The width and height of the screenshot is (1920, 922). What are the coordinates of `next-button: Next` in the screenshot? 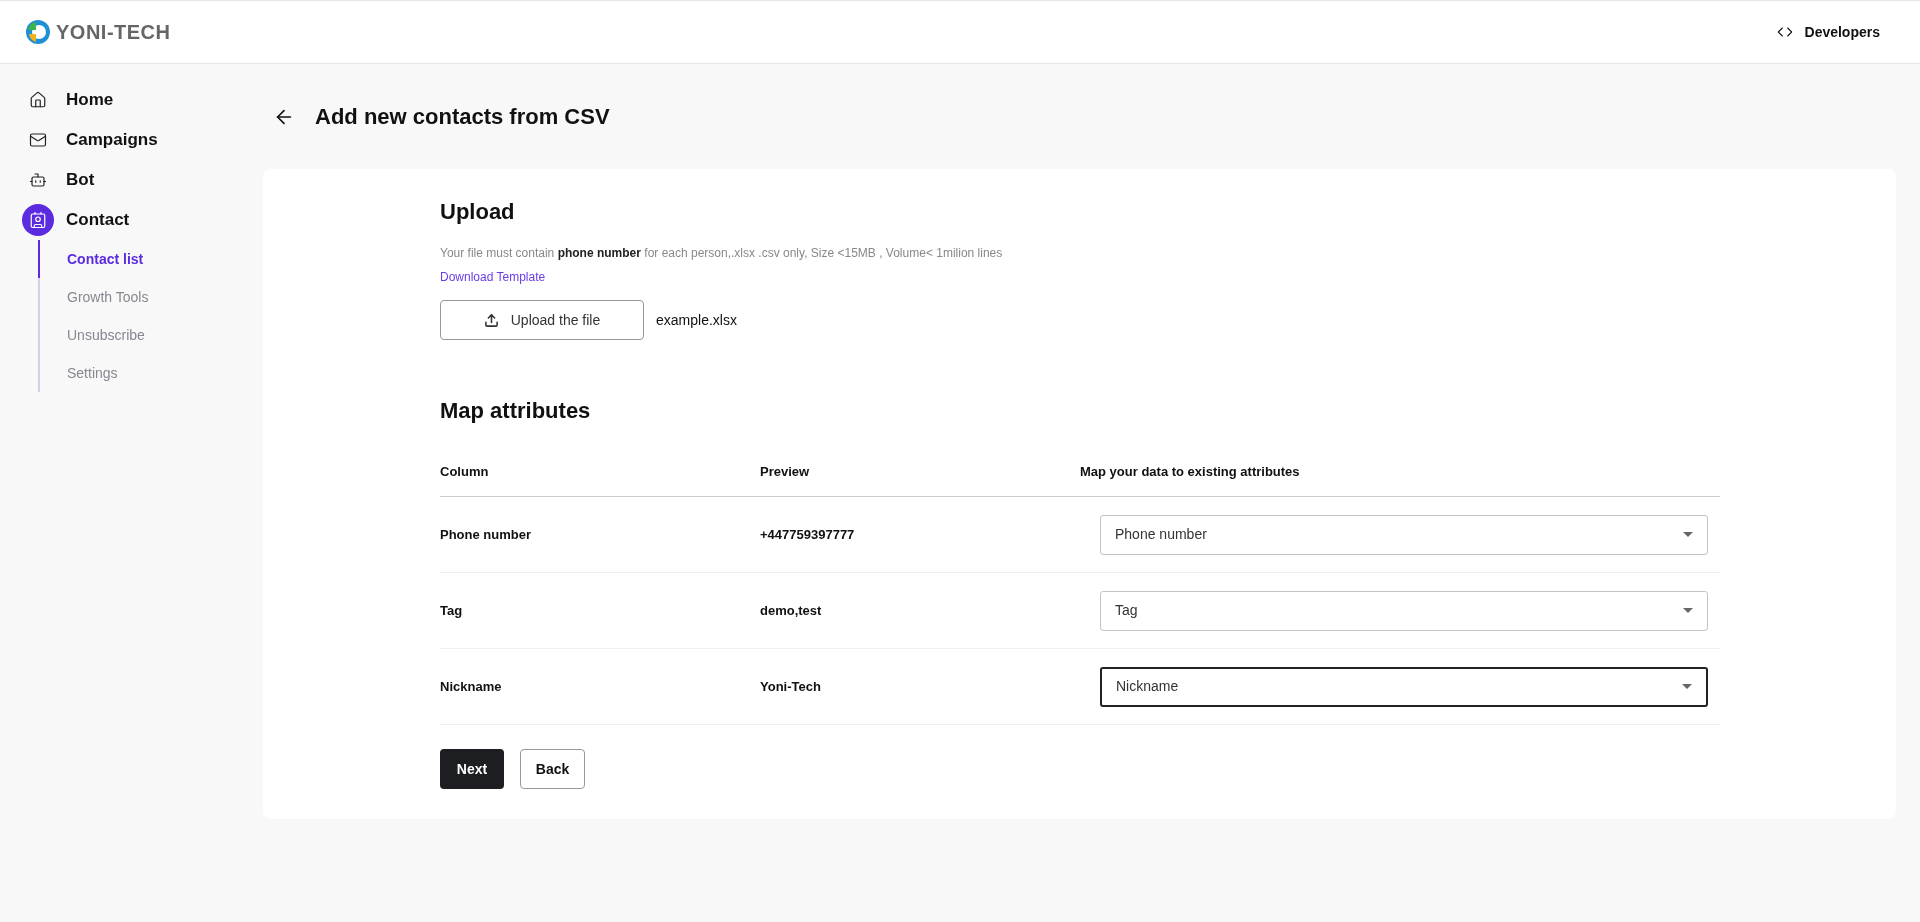 It's located at (472, 769).